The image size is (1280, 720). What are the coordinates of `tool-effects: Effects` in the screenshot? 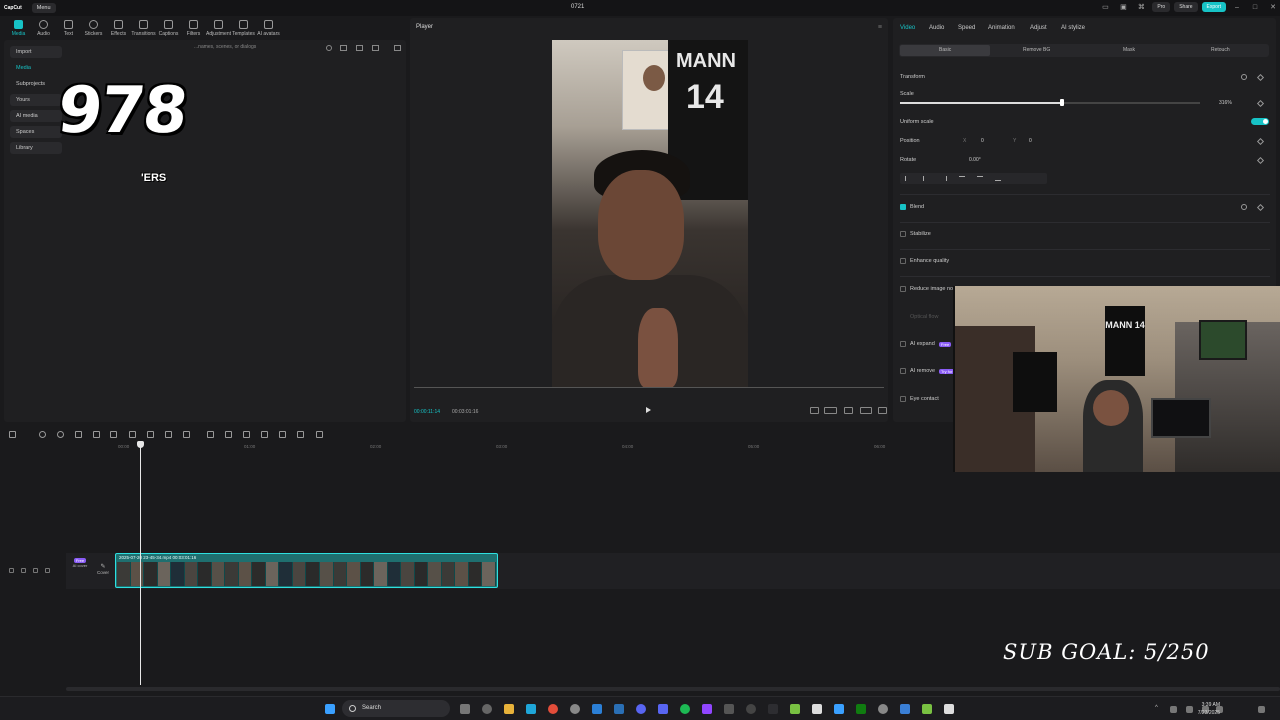 It's located at (118, 28).